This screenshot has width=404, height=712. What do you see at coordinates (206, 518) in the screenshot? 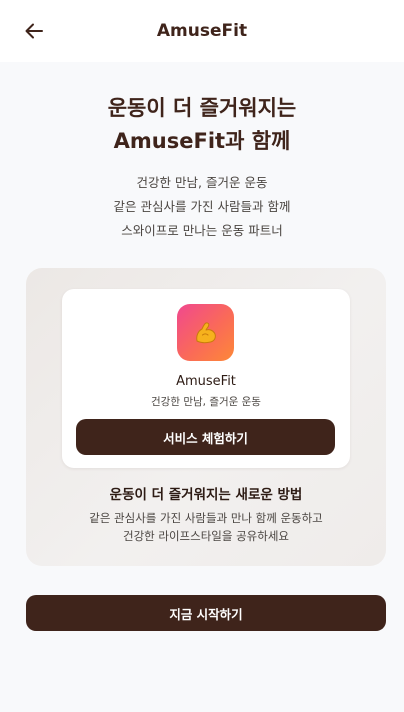
I see `feature-description-line: 같은 관심사를 가진 사람들과 만나 함께 운동하고` at bounding box center [206, 518].